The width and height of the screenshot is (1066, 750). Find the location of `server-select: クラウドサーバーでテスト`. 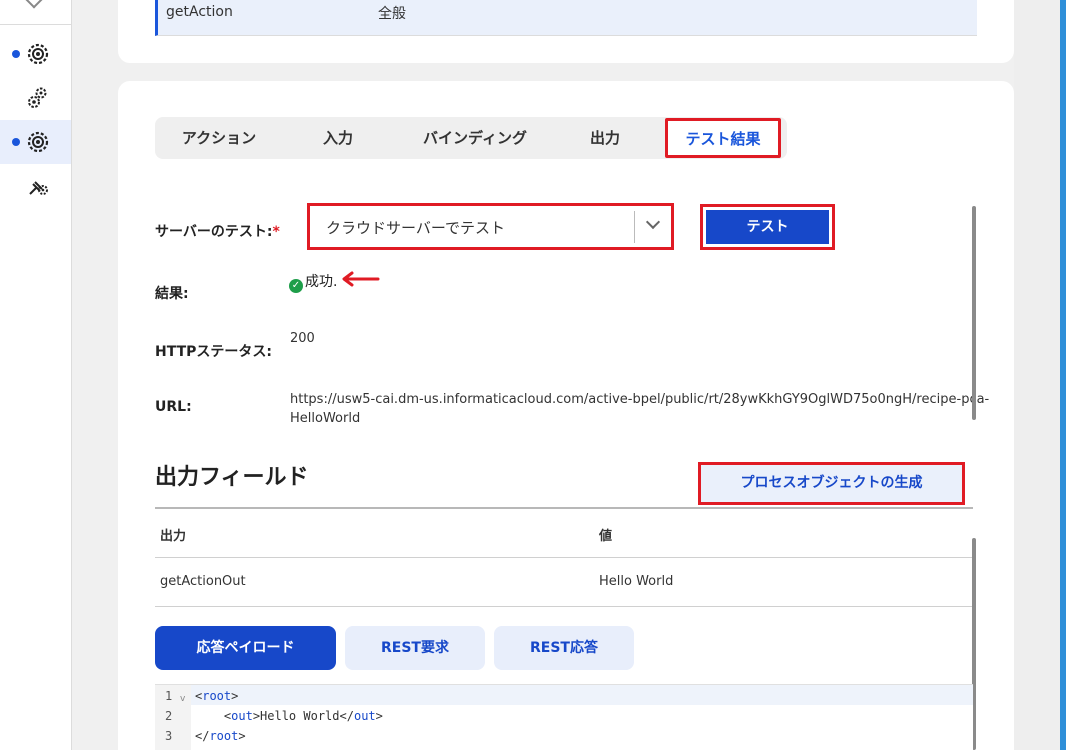

server-select: クラウドサーバーでテスト is located at coordinates (490, 226).